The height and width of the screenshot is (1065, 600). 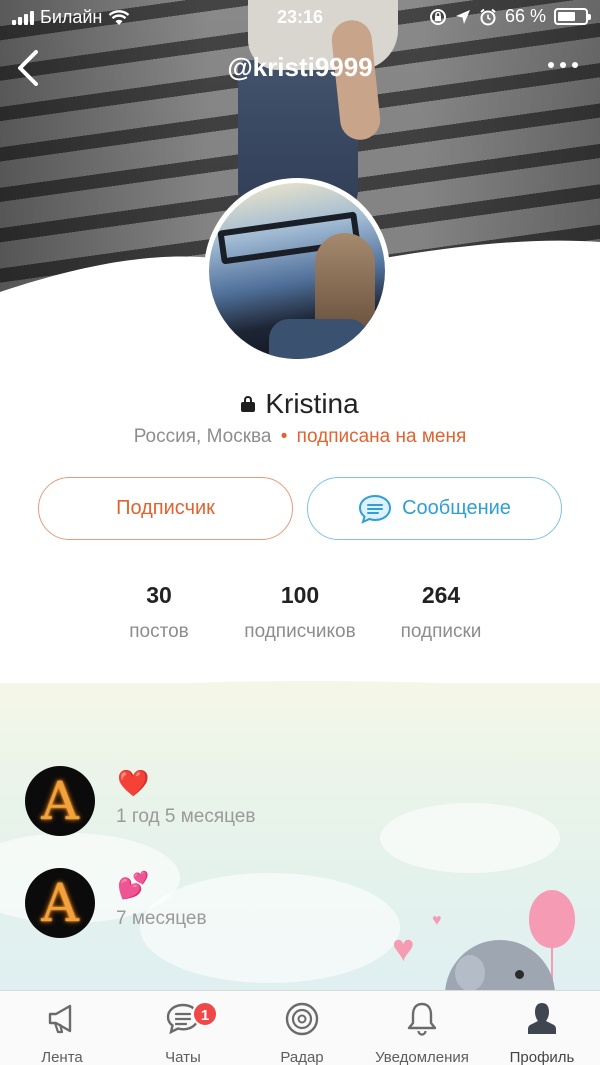 What do you see at coordinates (62, 1057) in the screenshot?
I see `tab-feed-label: Лента` at bounding box center [62, 1057].